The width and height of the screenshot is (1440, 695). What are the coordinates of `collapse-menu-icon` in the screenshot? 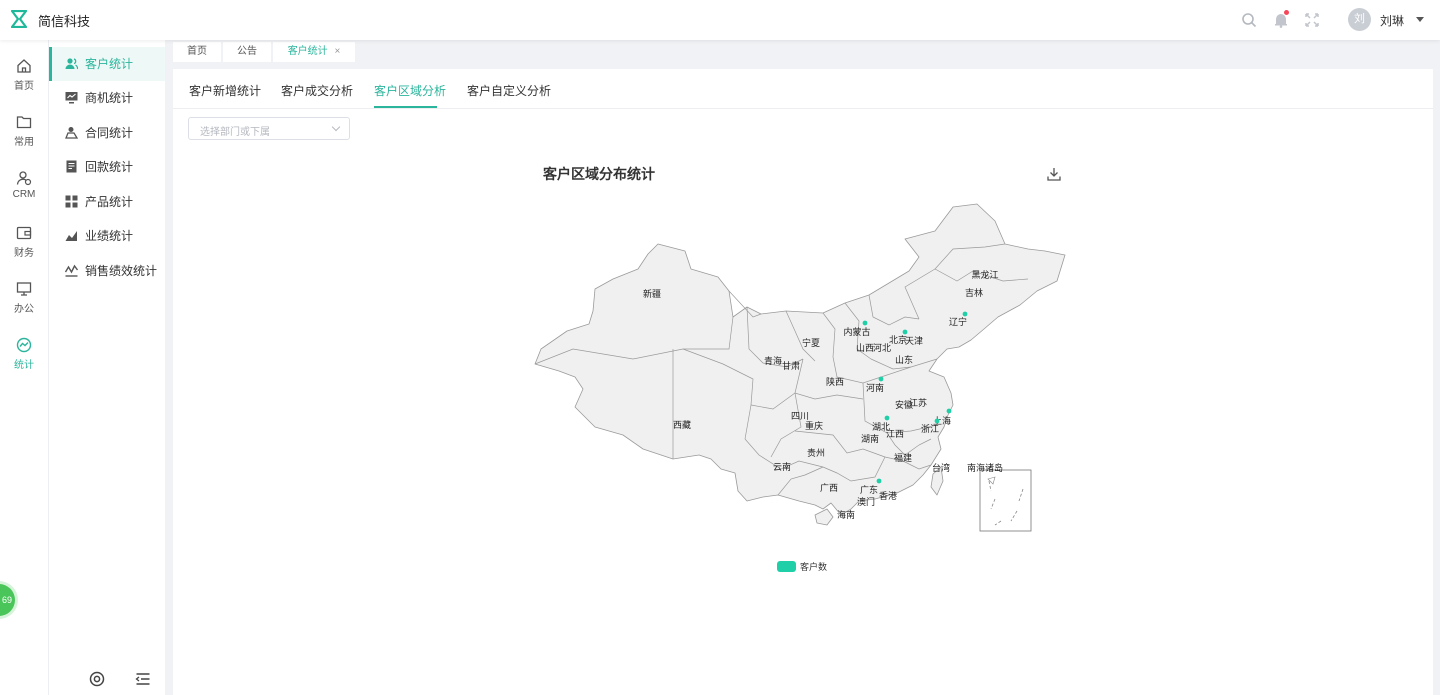 It's located at (143, 679).